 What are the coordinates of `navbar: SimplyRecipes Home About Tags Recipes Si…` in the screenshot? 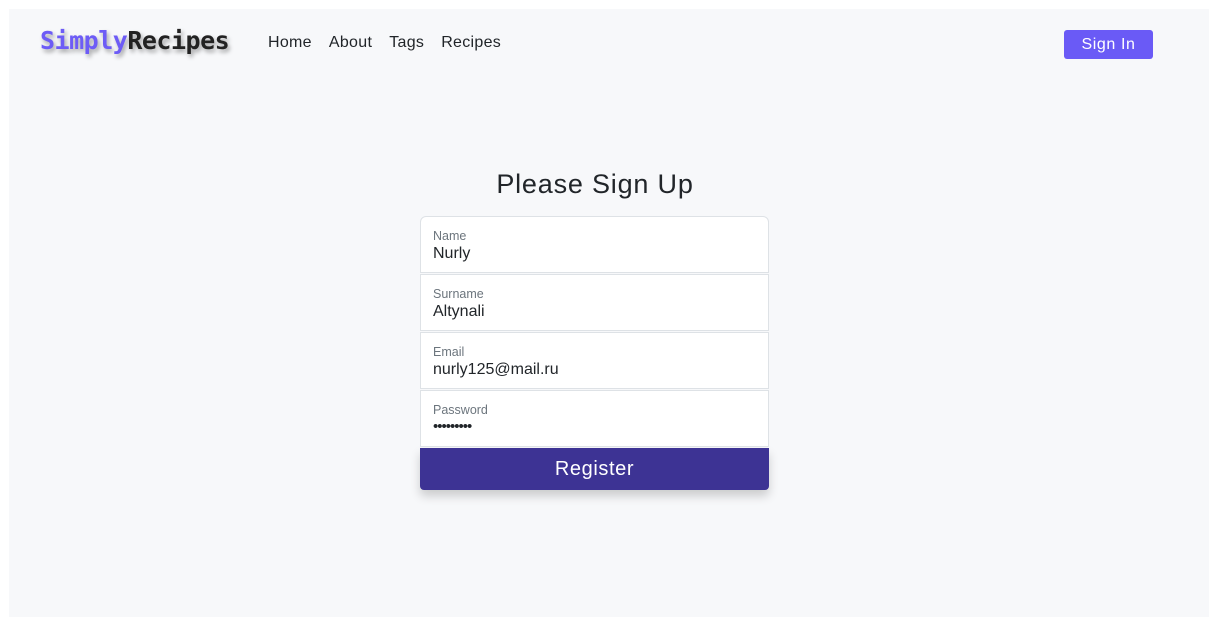 It's located at (609, 43).